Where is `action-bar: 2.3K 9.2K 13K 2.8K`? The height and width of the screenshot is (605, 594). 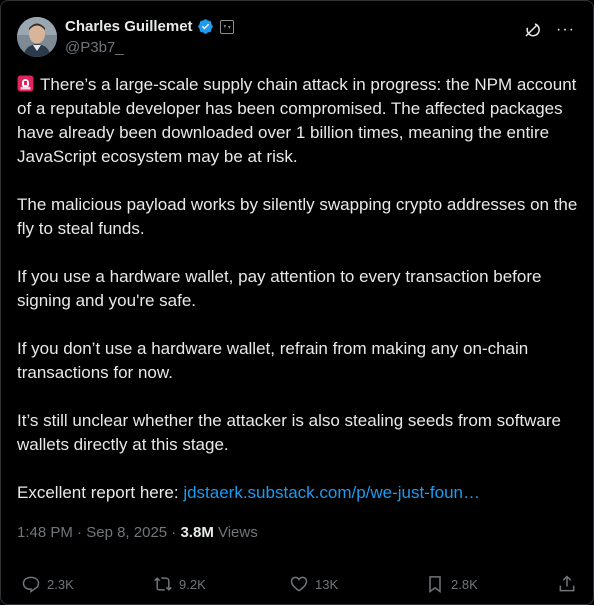 action-bar: 2.3K 9.2K 13K 2.8K is located at coordinates (297, 584).